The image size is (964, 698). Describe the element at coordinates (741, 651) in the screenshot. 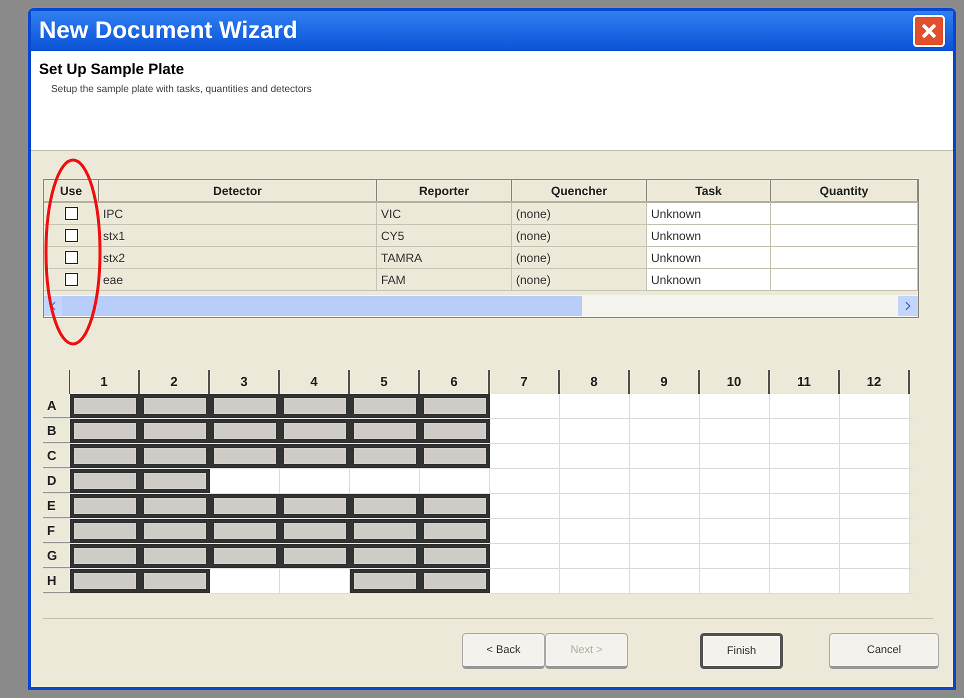

I see `wizard-button: Finish` at that location.